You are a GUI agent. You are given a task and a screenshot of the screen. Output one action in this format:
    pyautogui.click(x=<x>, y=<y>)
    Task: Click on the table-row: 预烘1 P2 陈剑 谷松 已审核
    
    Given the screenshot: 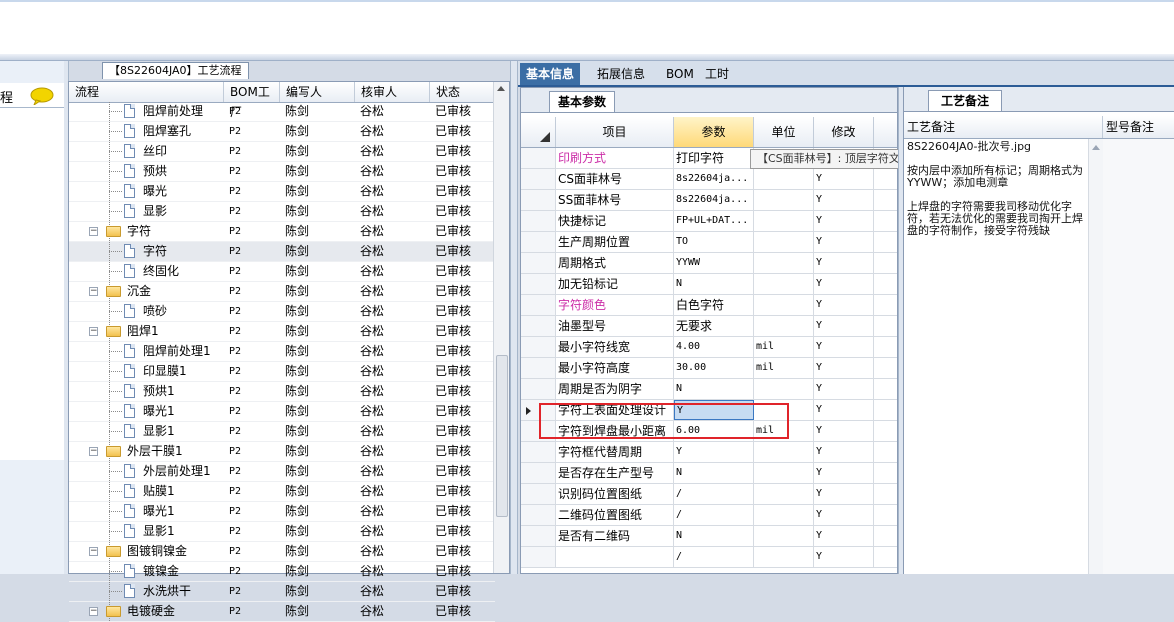 What is the action you would take?
    pyautogui.click(x=282, y=392)
    